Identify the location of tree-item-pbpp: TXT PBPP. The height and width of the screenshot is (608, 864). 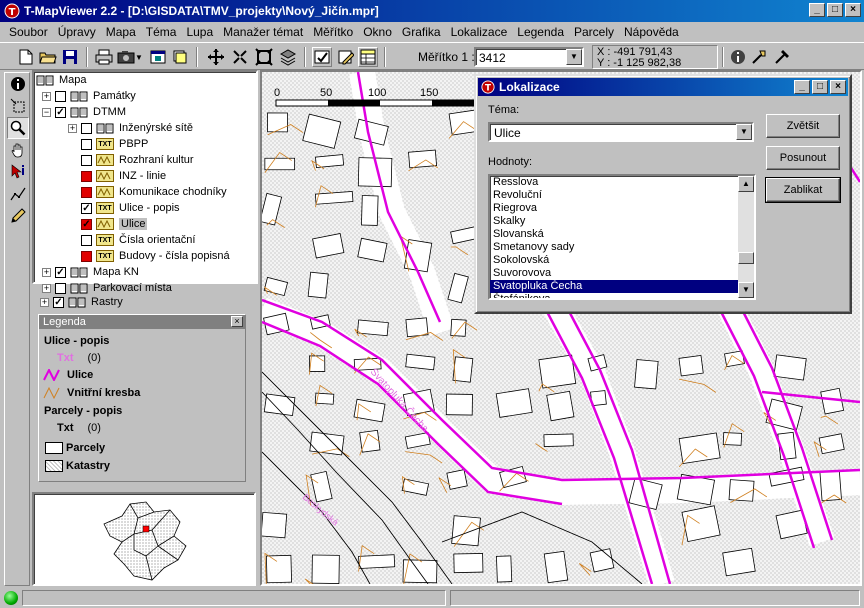
(114, 144).